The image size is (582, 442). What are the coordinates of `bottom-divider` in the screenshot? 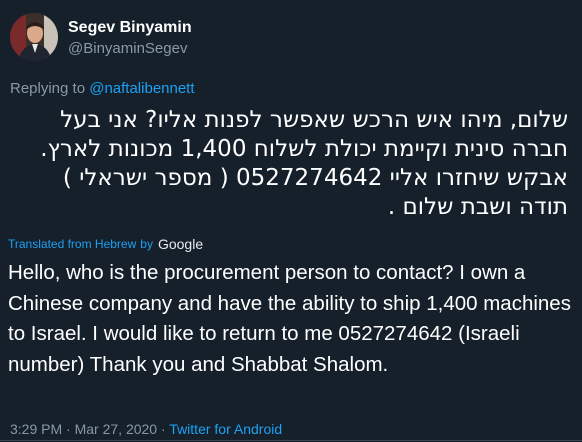 It's located at (291, 440).